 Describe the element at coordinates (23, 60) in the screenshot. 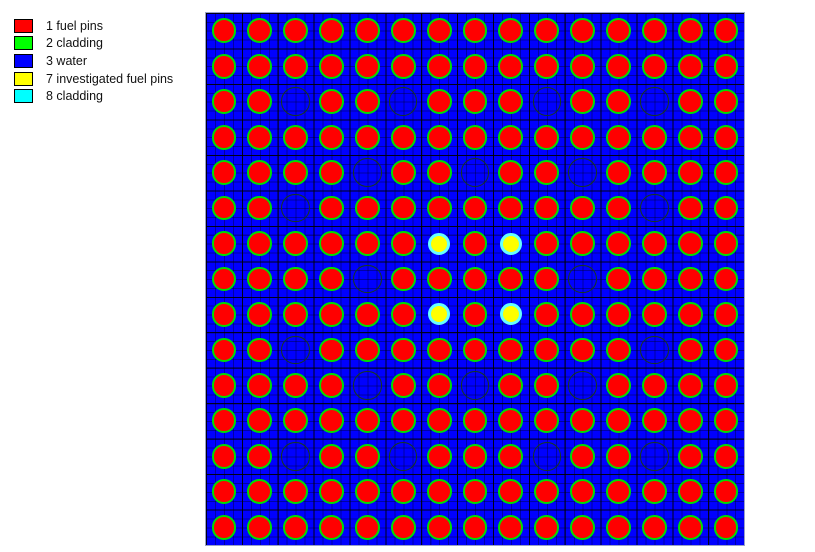

I see `legend-swatch-water` at that location.